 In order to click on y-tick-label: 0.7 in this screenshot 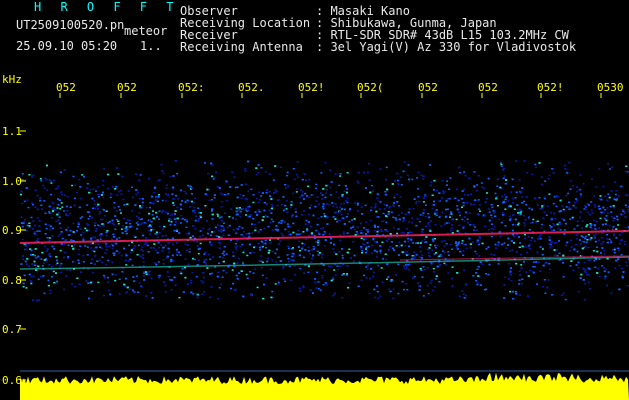, I will do `click(12, 329)`.